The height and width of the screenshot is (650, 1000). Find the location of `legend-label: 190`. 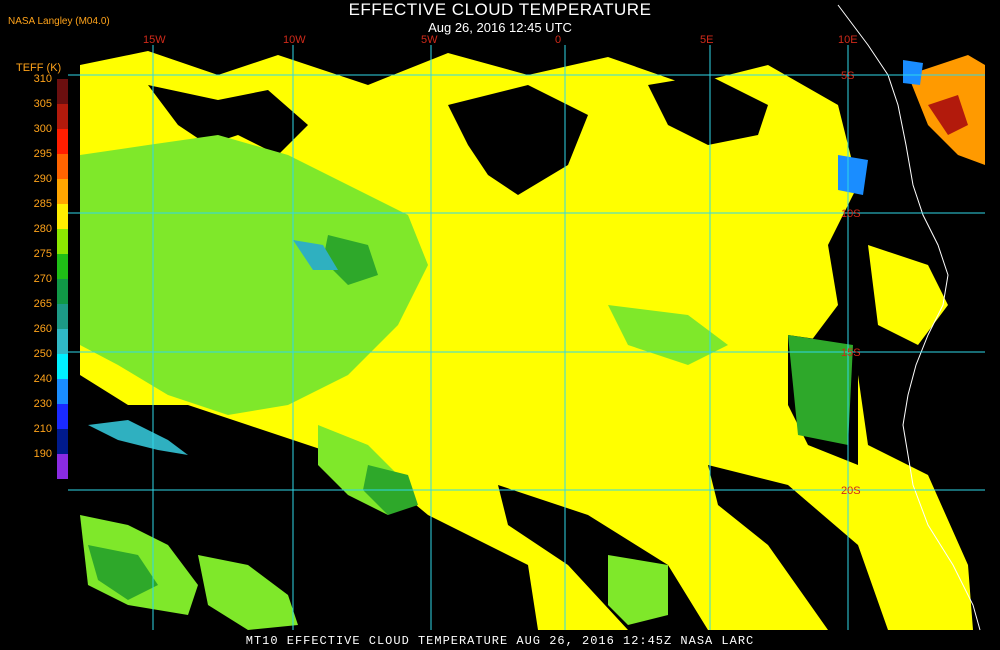

legend-label: 190 is located at coordinates (42, 454).